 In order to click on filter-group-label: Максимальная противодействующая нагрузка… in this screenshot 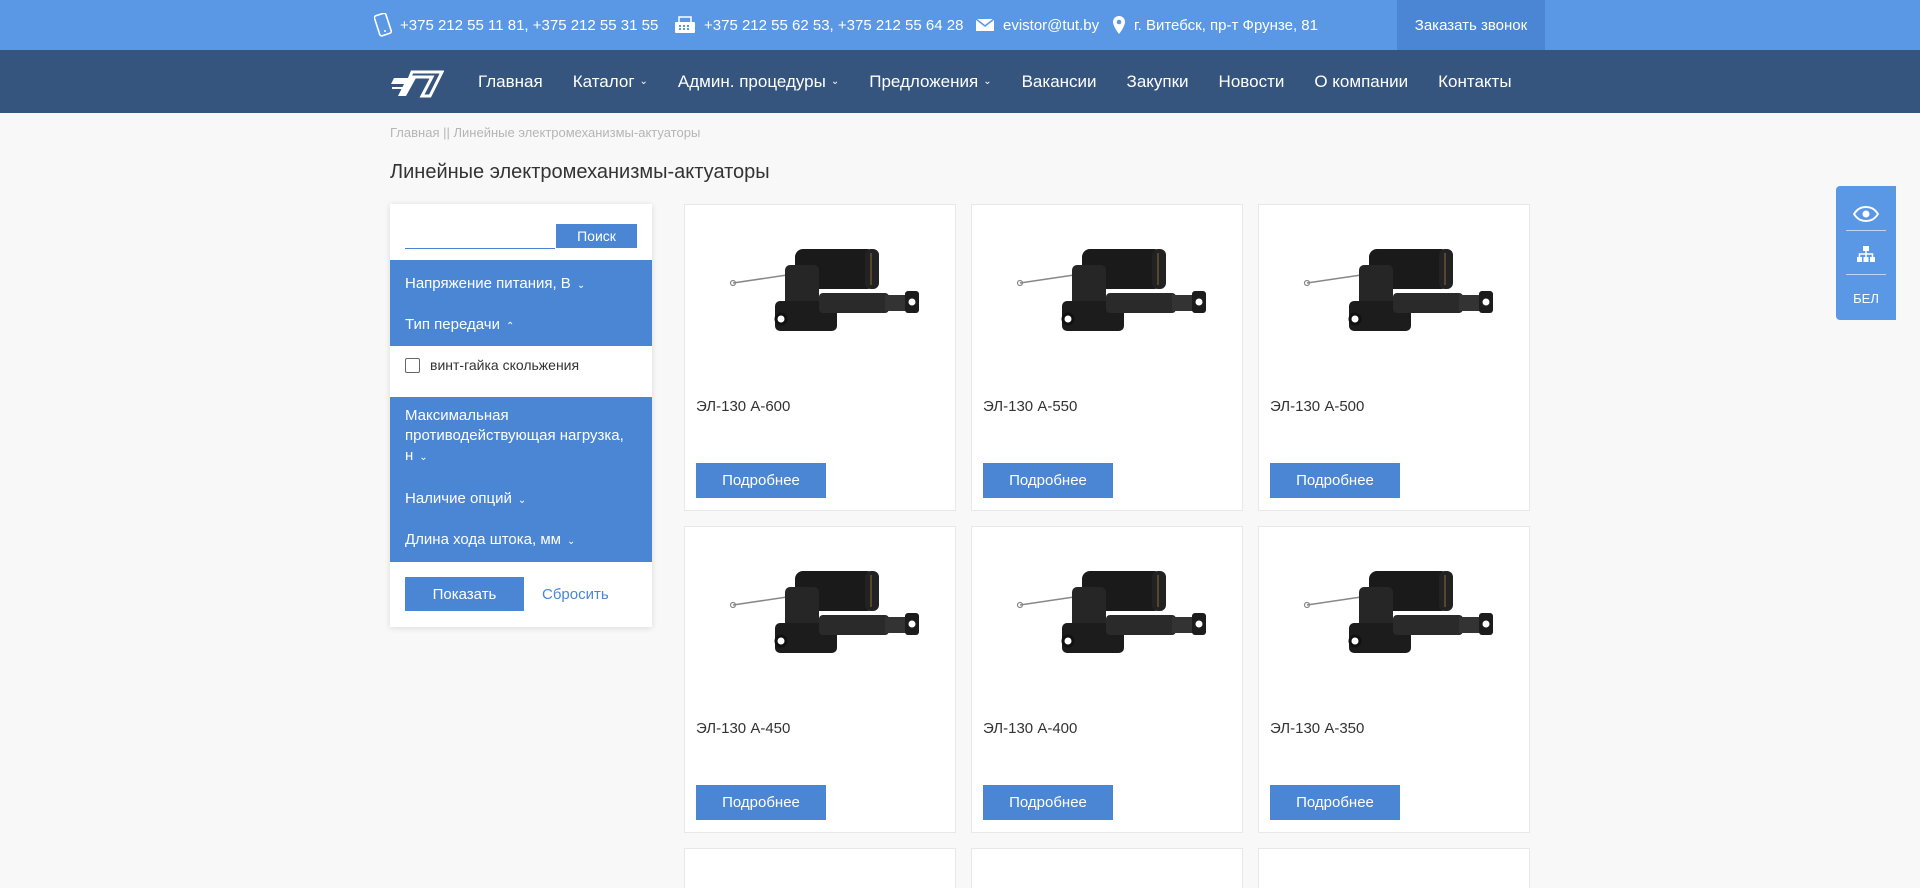, I will do `click(514, 435)`.